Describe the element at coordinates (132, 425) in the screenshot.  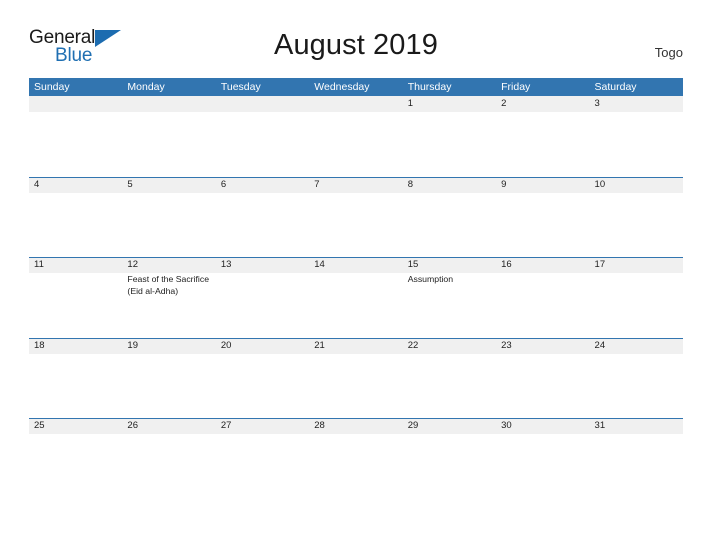
I see `day-number: 26` at that location.